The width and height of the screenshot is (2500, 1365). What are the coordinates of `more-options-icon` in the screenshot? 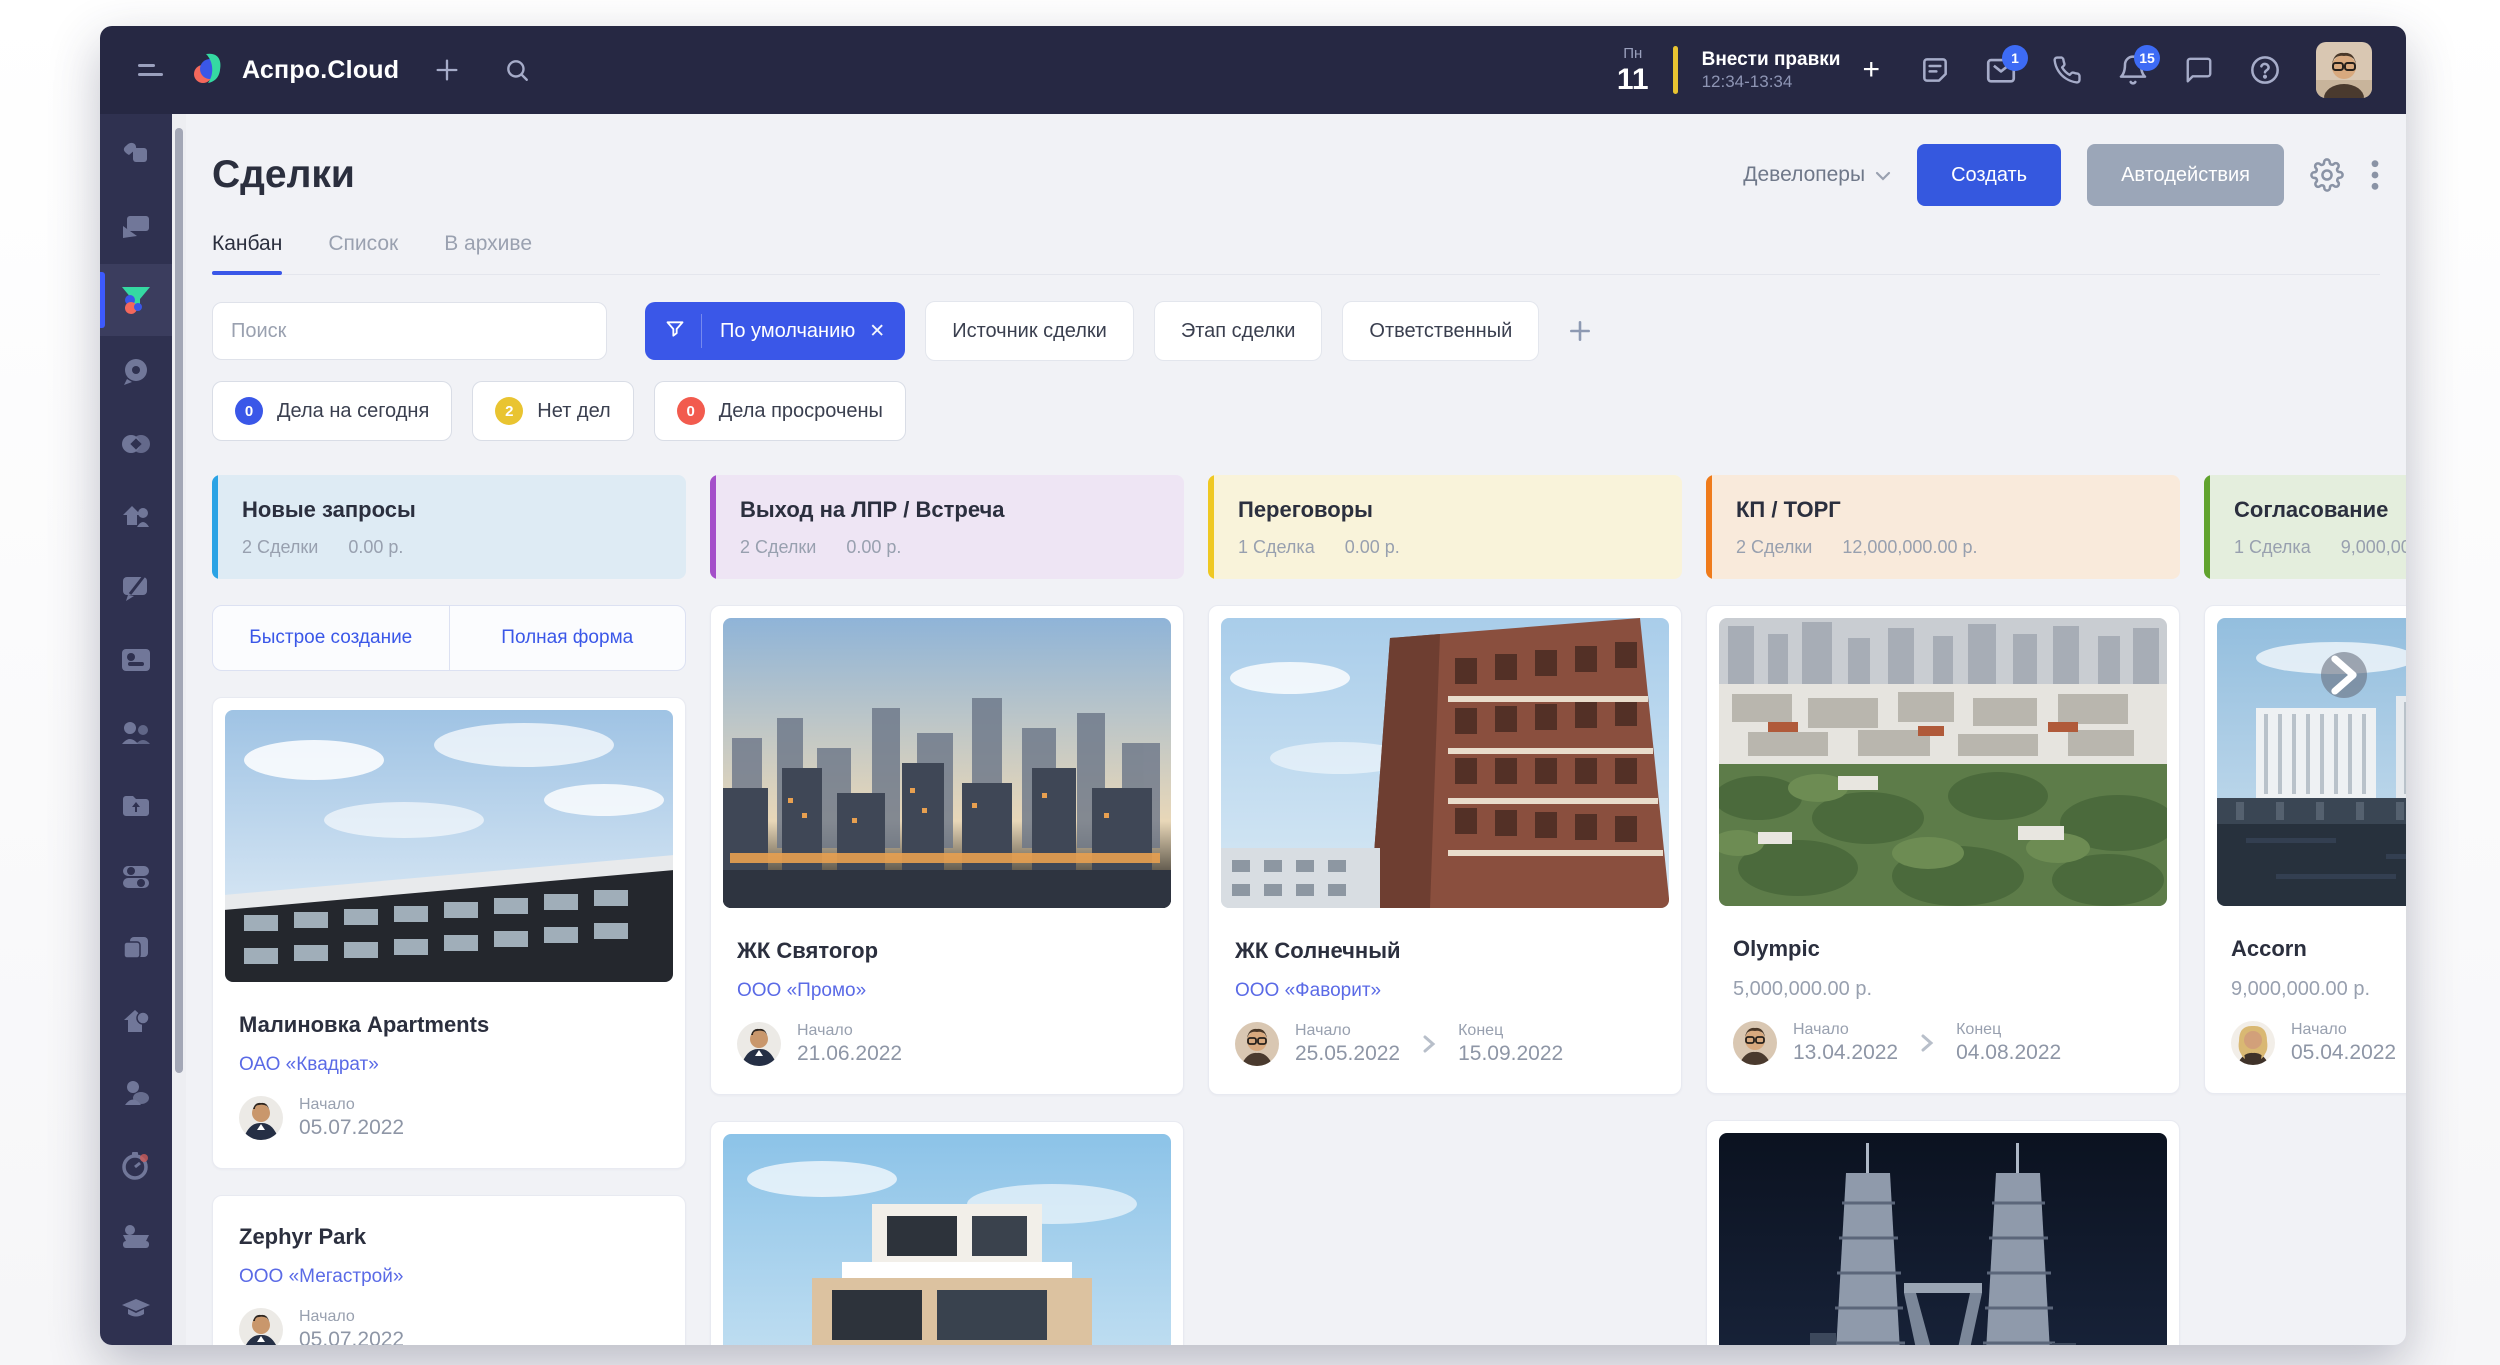 It's located at (2375, 175).